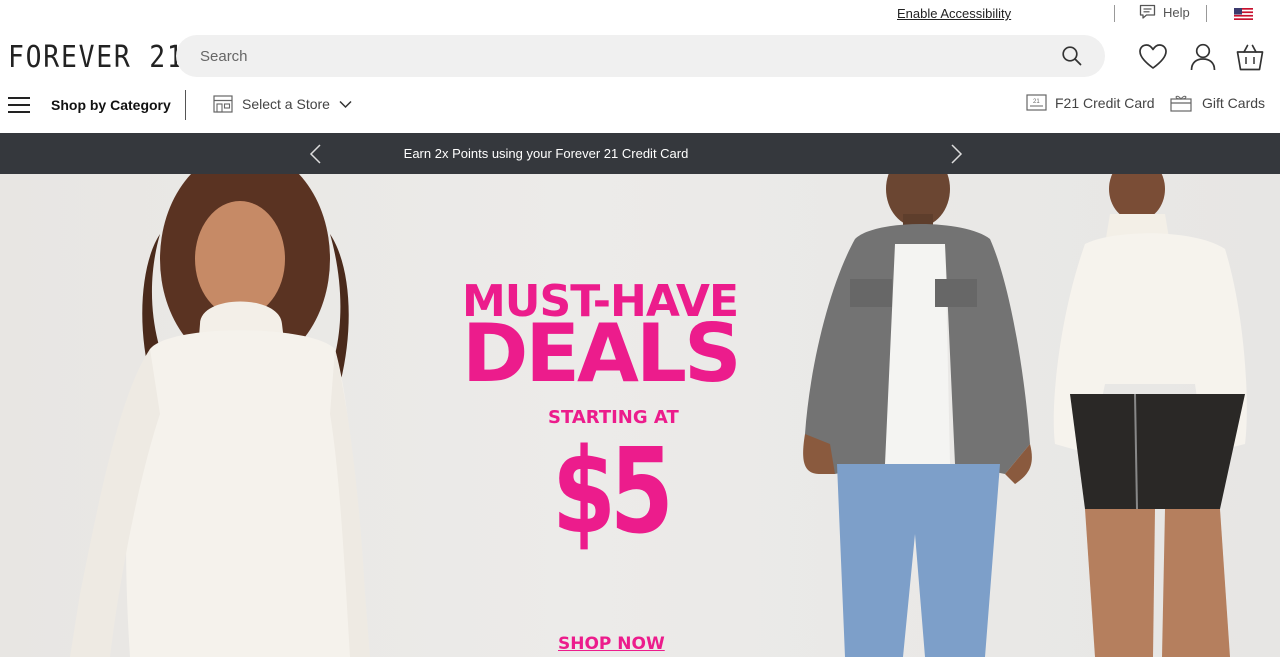 This screenshot has width=1280, height=657. What do you see at coordinates (19, 105) in the screenshot?
I see `hamburger-menu-icon` at bounding box center [19, 105].